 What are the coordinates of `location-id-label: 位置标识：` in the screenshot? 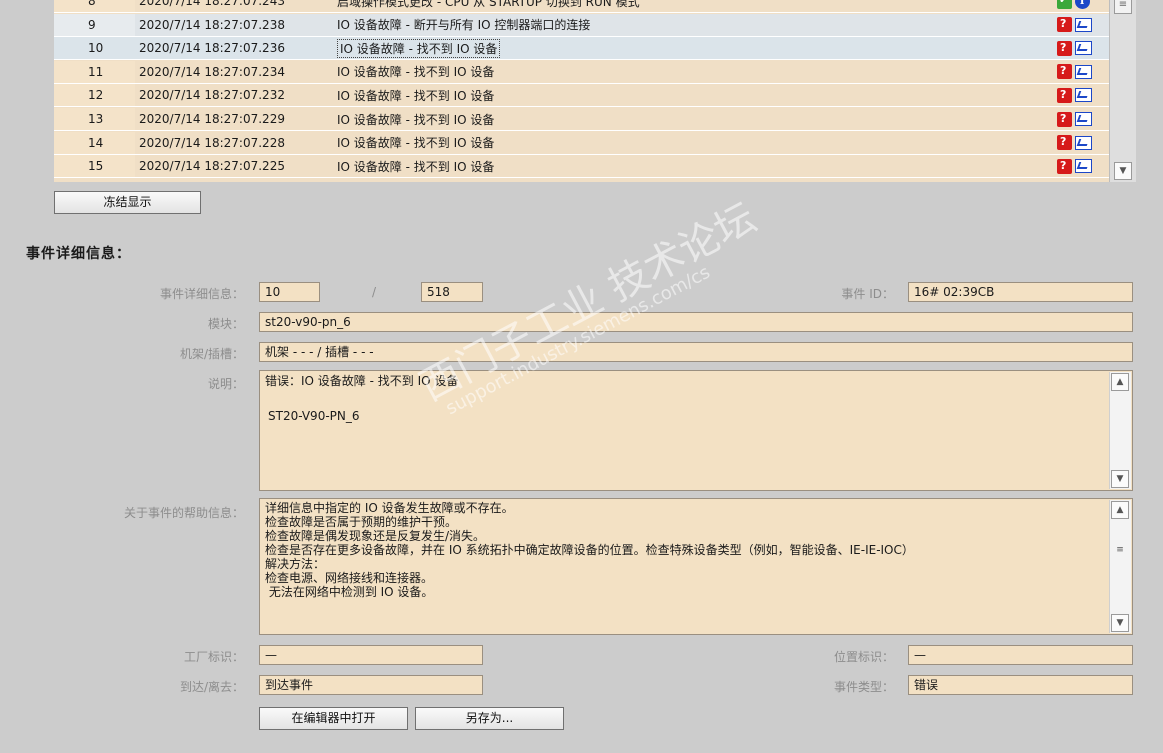 It's located at (863, 657).